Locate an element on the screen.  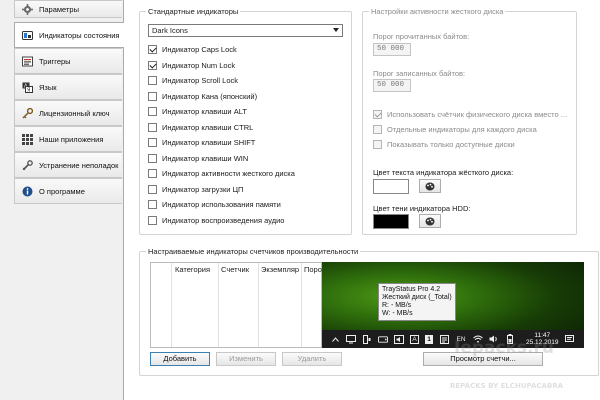
sidebar-item-triggers: Триггеры is located at coordinates (68, 61).